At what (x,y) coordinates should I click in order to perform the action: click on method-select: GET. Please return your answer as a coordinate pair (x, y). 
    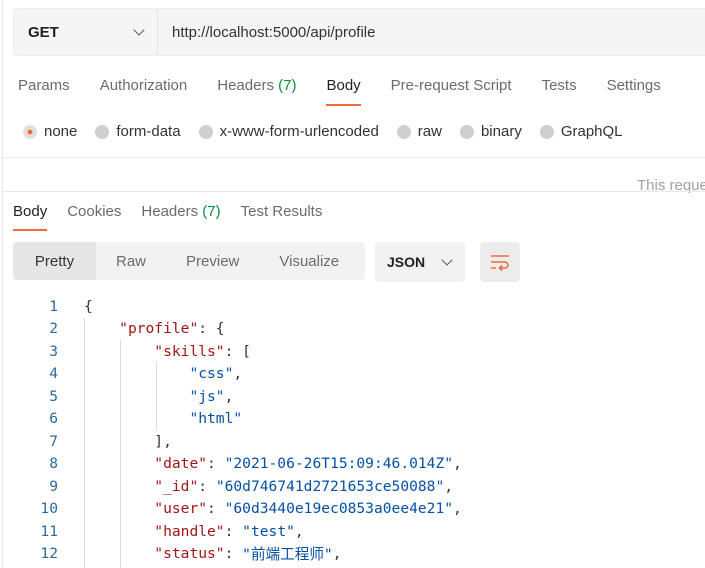
    Looking at the image, I should click on (86, 32).